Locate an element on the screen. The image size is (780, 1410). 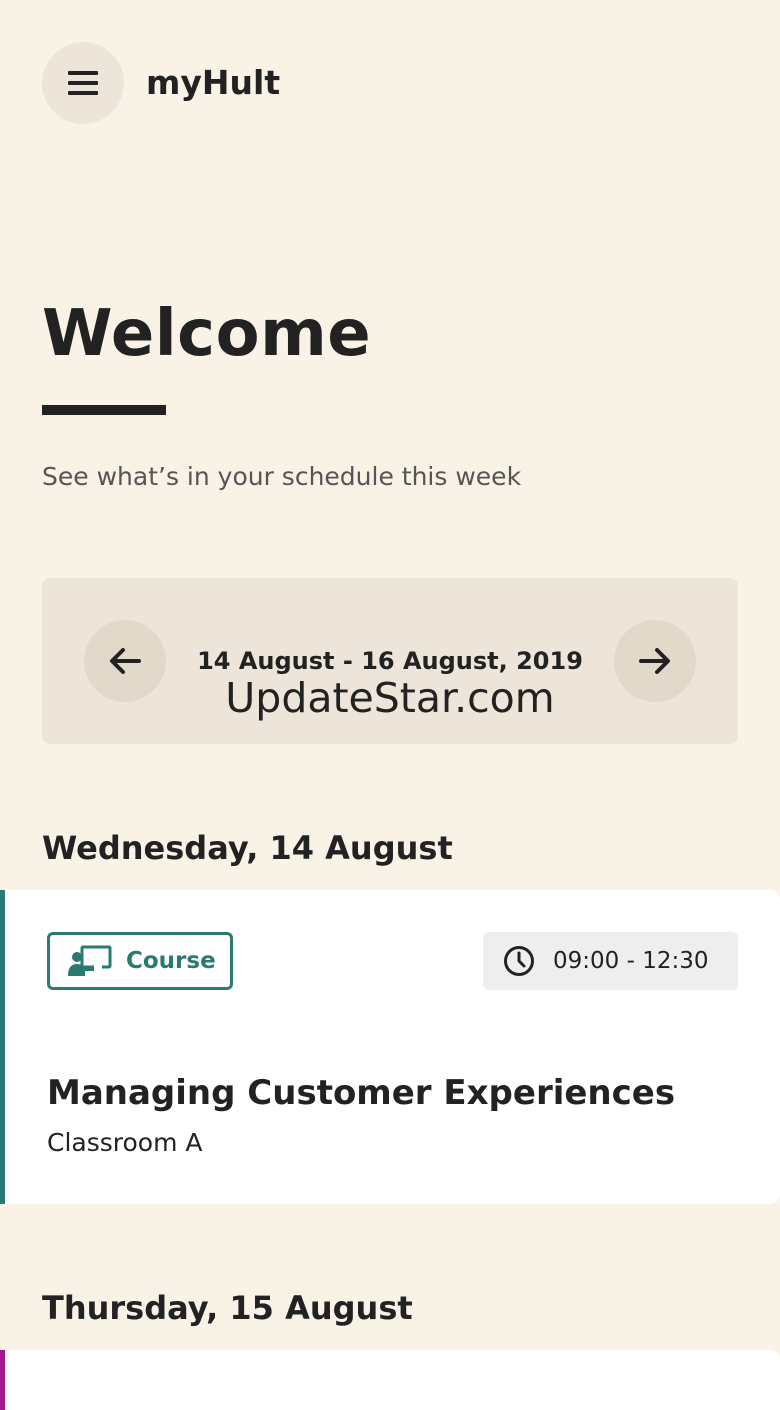
title-underline is located at coordinates (104, 410).